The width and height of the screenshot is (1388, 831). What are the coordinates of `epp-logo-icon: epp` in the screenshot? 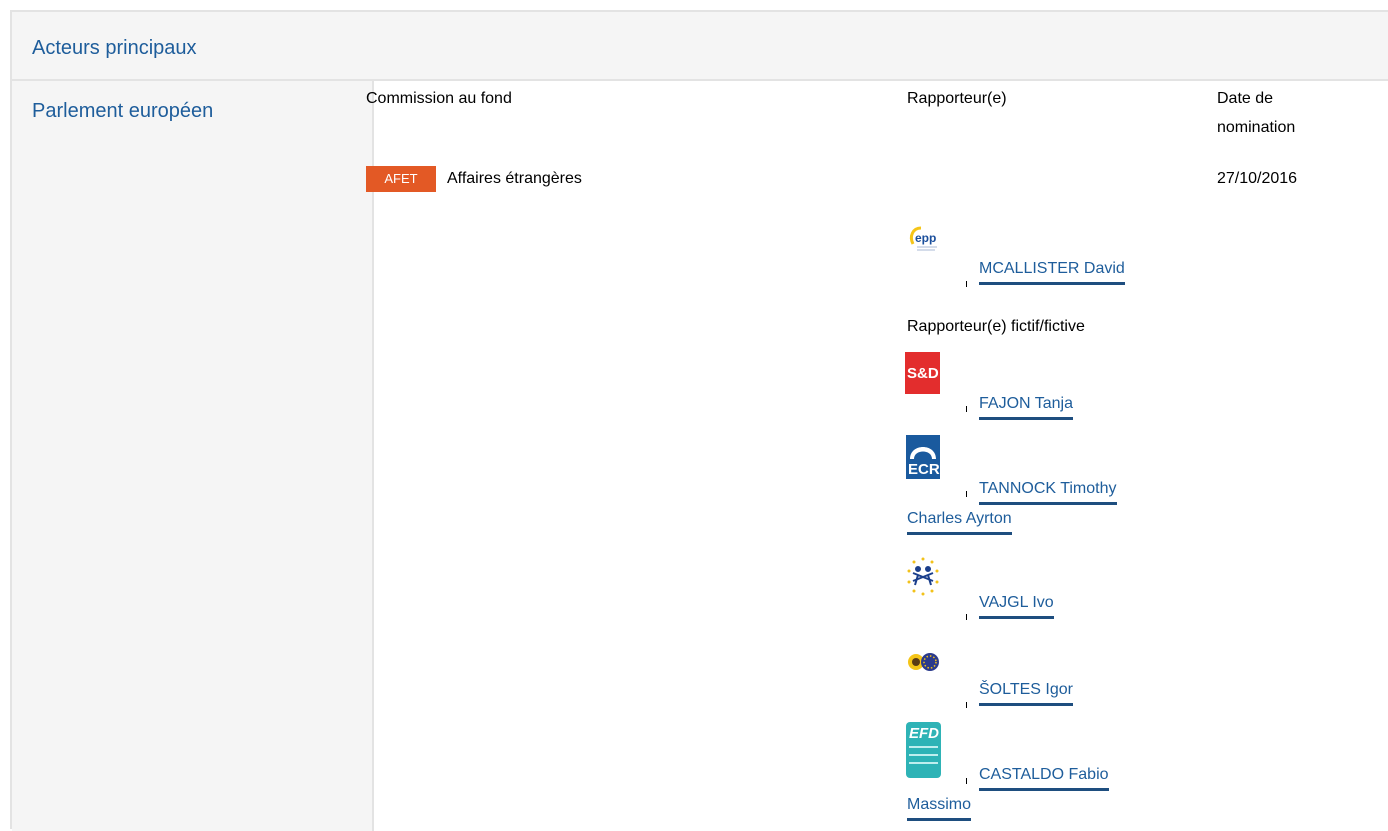 It's located at (923, 241).